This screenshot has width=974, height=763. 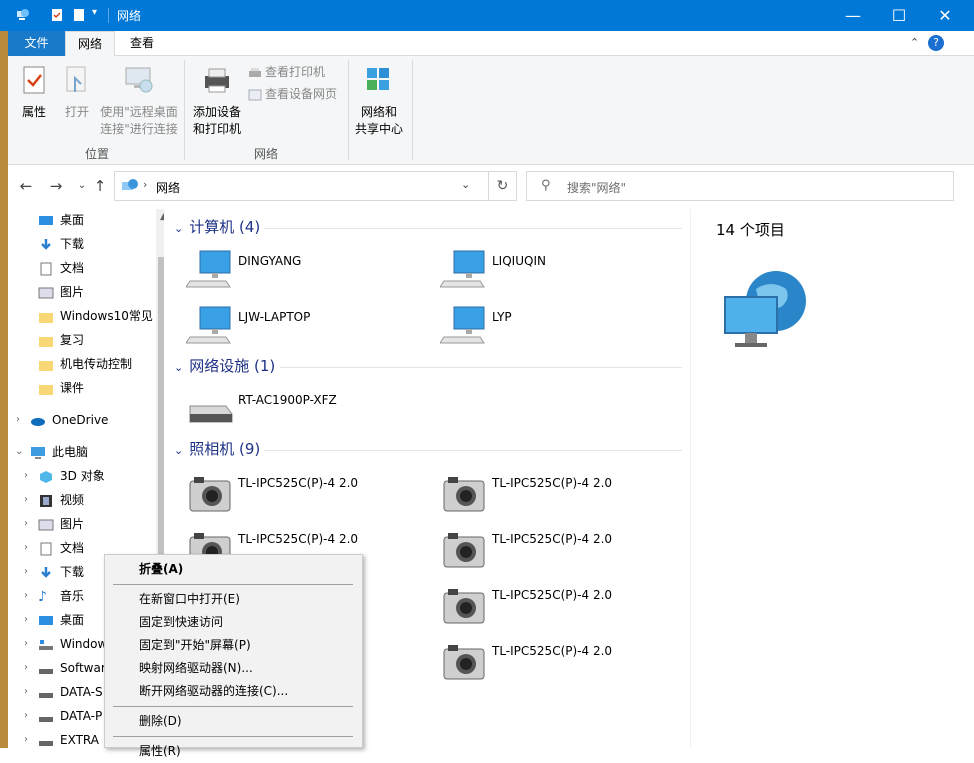 I want to click on breadcrumb-chevron-icon: ›, so click(x=145, y=184).